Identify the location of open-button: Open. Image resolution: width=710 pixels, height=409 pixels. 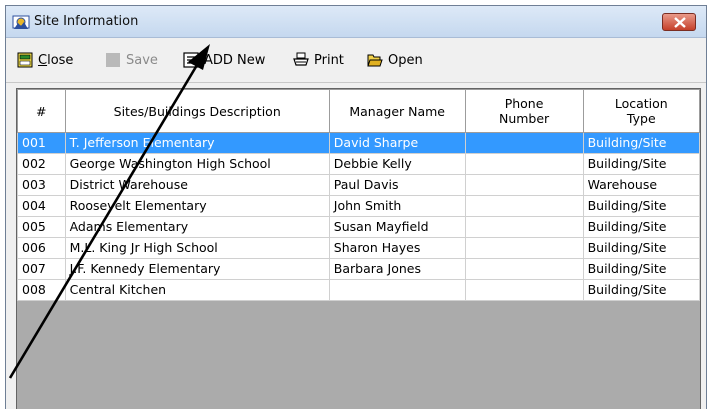
(394, 60).